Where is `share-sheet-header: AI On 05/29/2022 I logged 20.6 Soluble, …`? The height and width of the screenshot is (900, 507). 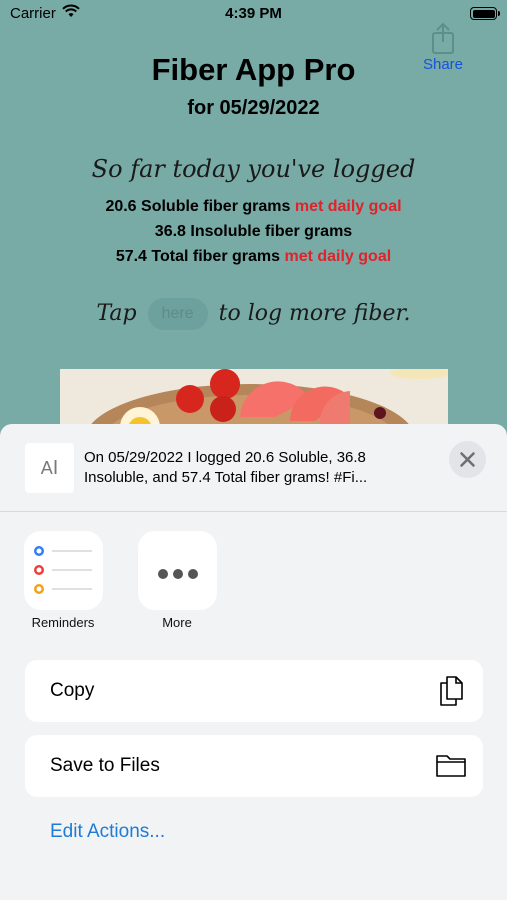 share-sheet-header: AI On 05/29/2022 I logged 20.6 Soluble, … is located at coordinates (253, 468).